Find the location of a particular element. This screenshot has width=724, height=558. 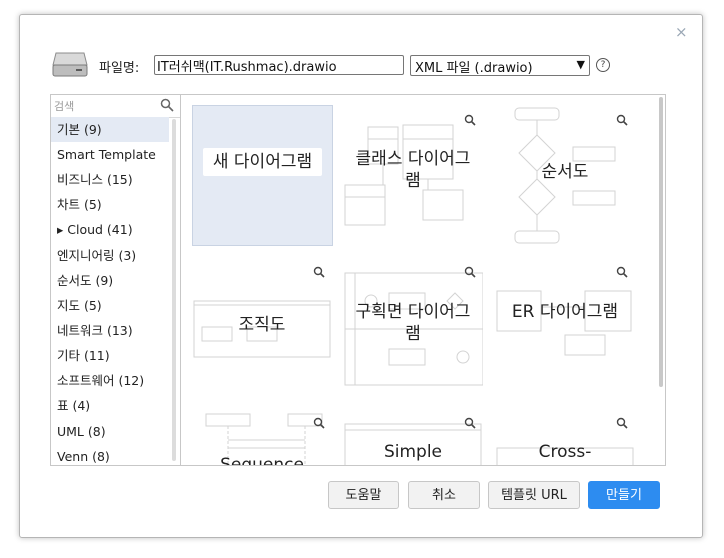

category-uml: UML (8) is located at coordinates (110, 431).